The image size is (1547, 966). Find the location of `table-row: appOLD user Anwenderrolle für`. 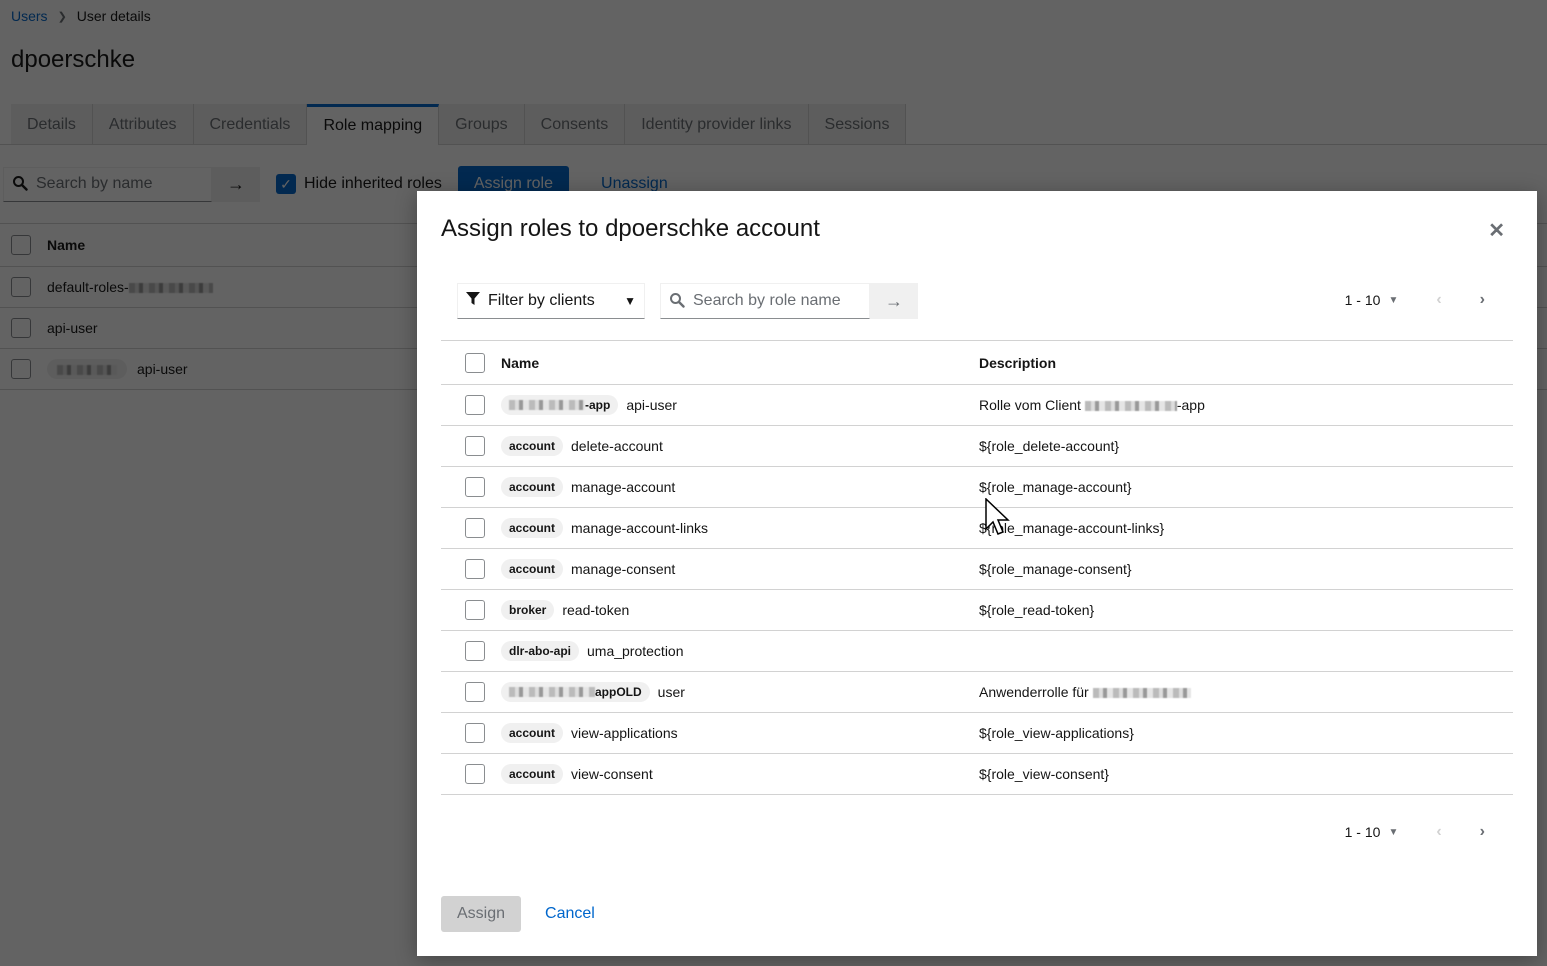

table-row: appOLD user Anwenderrolle für is located at coordinates (977, 692).